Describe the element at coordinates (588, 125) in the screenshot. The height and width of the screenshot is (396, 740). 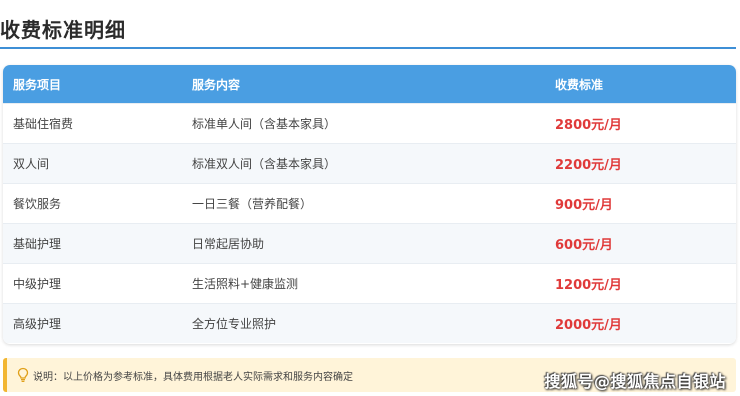
I see `cell-price: 2800元/月` at that location.